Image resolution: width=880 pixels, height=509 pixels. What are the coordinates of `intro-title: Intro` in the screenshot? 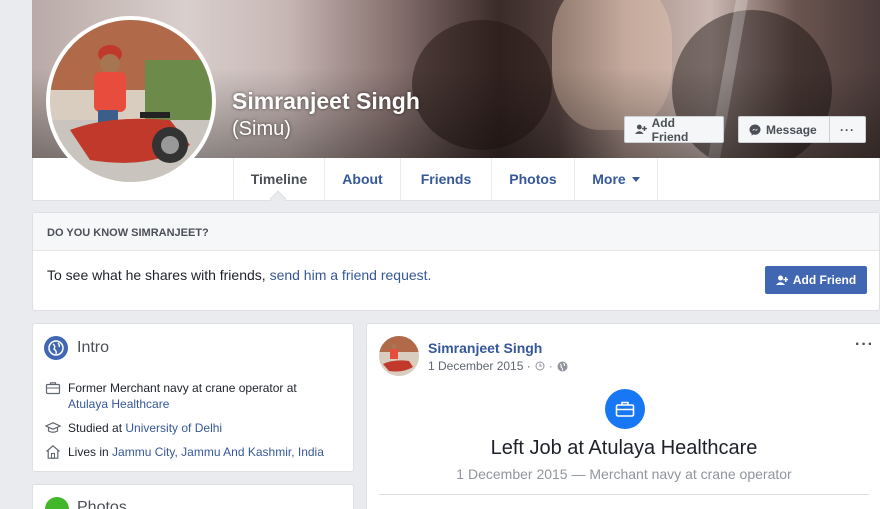 It's located at (93, 347).